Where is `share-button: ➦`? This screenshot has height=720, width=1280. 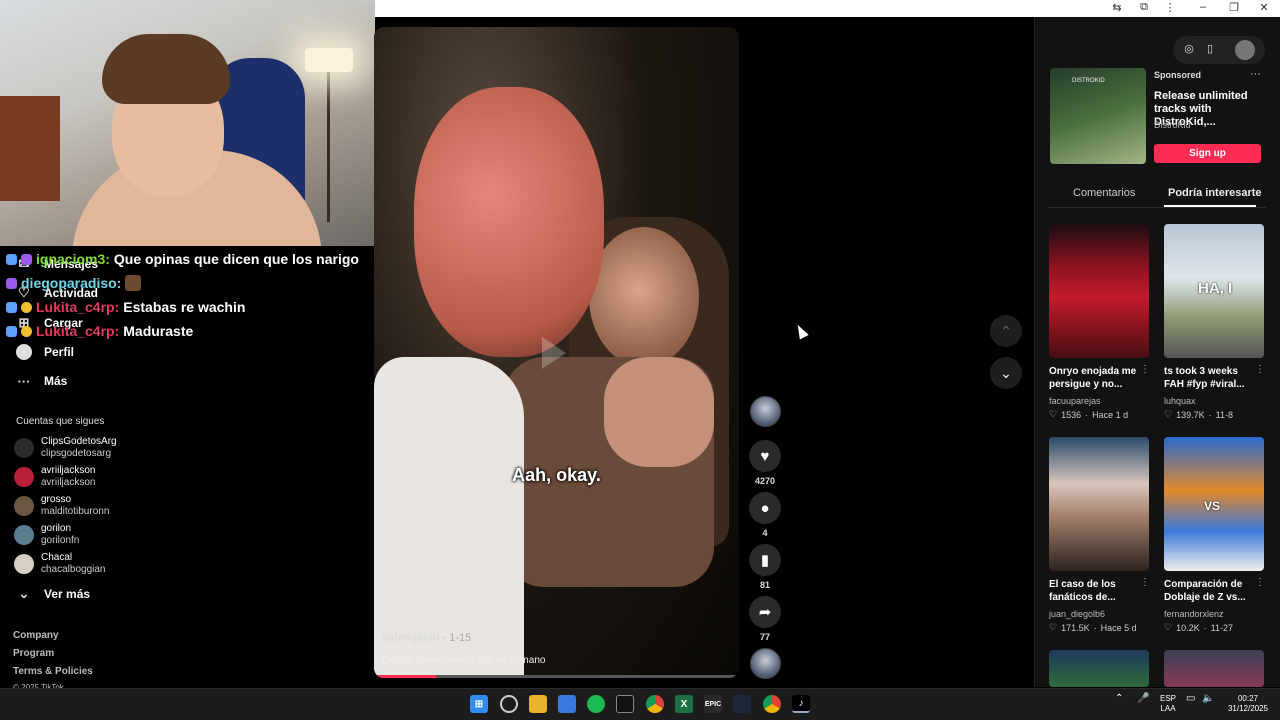
share-button: ➦ is located at coordinates (765, 612).